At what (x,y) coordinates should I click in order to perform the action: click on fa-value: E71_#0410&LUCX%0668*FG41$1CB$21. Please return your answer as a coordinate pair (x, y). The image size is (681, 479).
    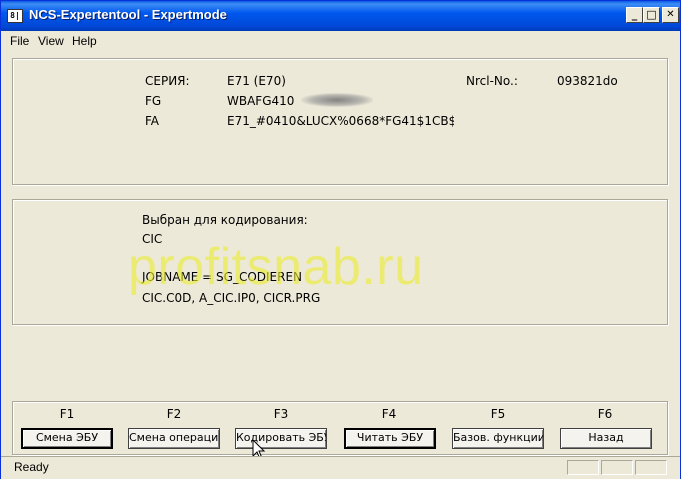
    Looking at the image, I should click on (340, 121).